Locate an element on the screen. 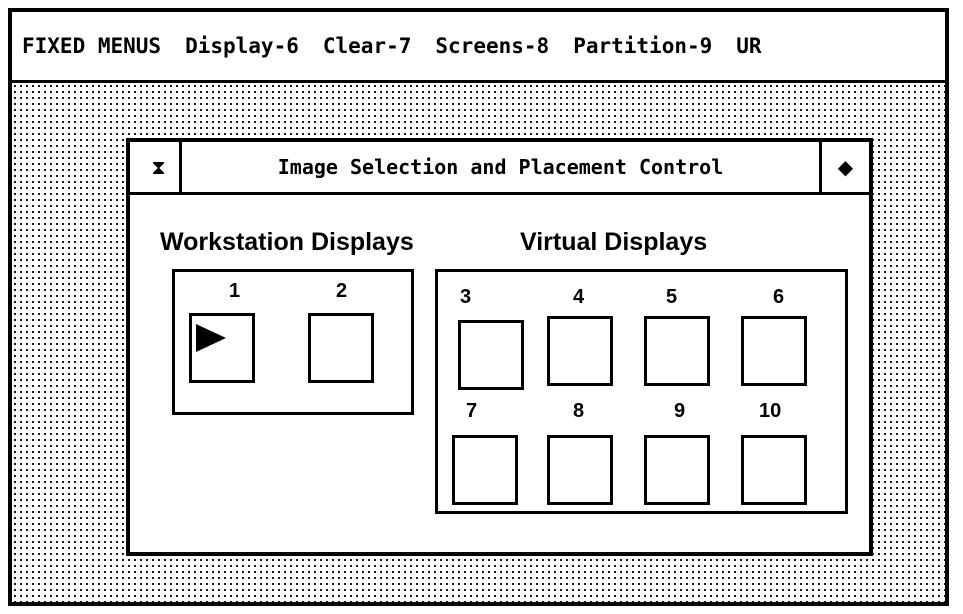  menu-screens: Screens-8 is located at coordinates (492, 46).